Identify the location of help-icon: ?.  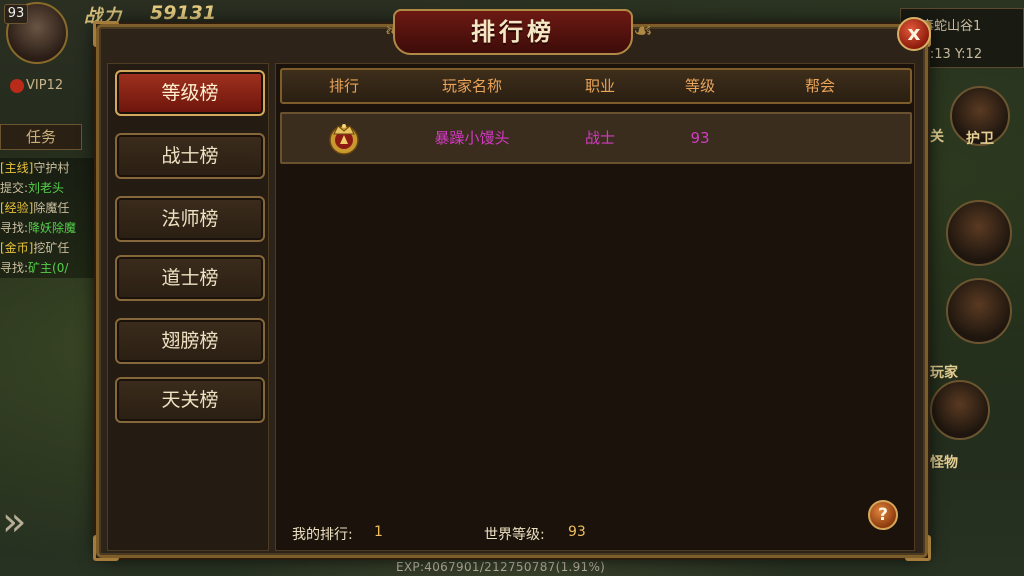
(883, 515).